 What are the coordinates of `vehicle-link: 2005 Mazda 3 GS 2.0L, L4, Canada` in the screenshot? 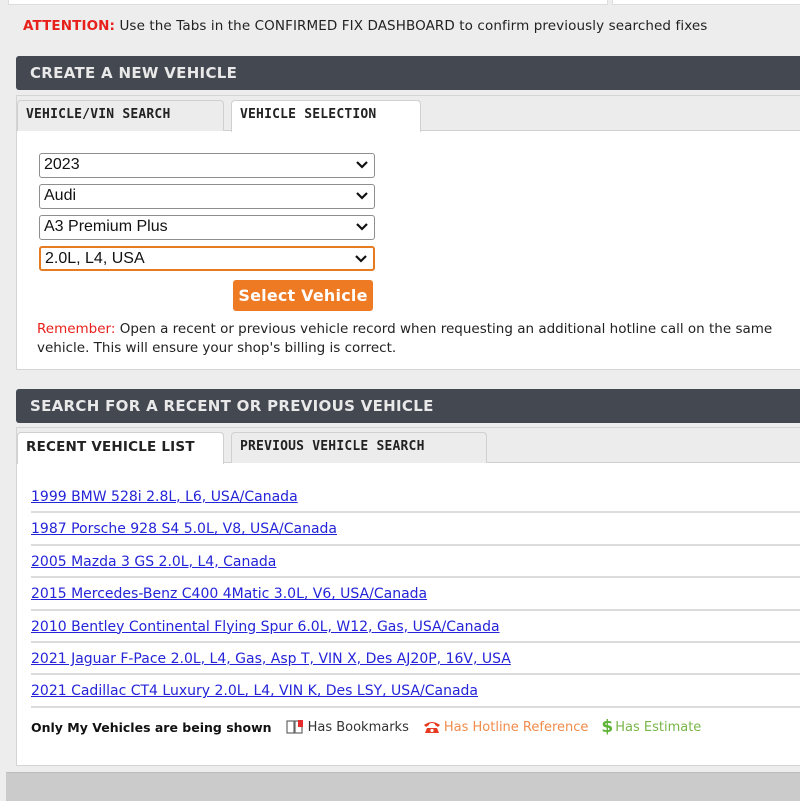 It's located at (153, 562).